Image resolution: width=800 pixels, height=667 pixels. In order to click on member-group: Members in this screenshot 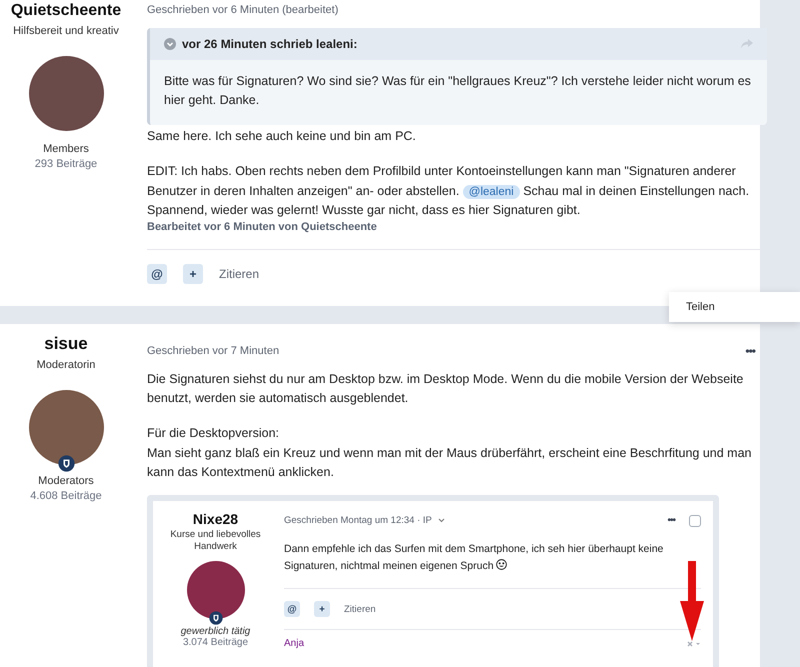, I will do `click(66, 148)`.